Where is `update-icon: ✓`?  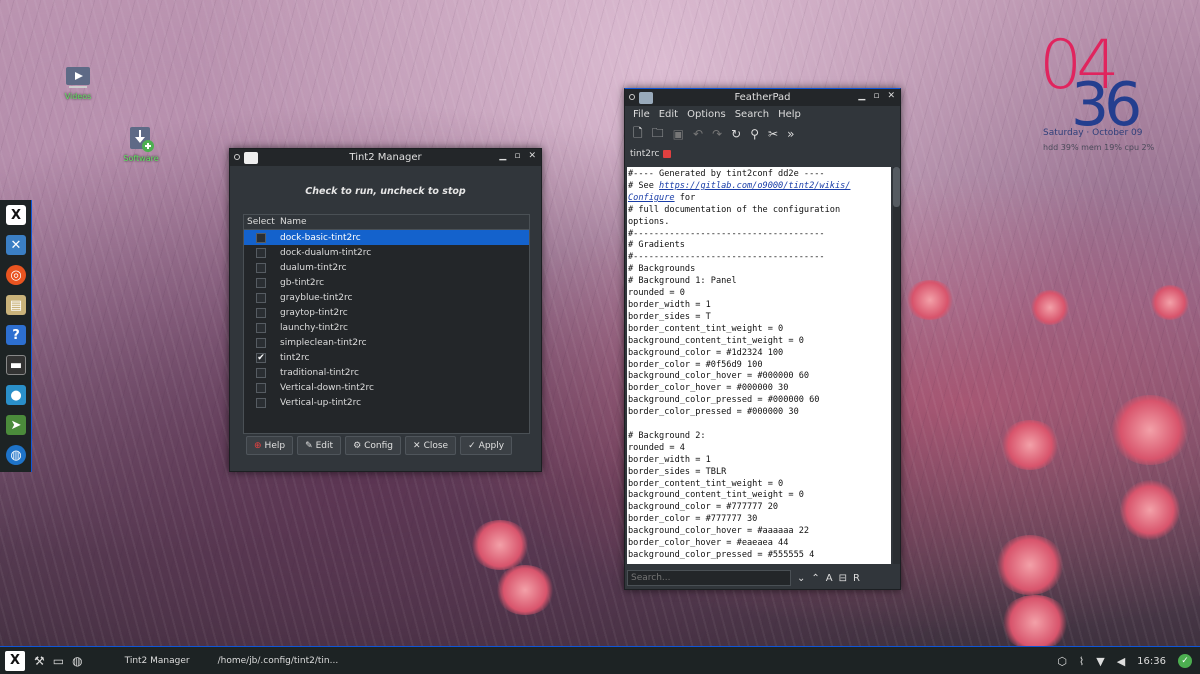
update-icon: ✓ is located at coordinates (1185, 661).